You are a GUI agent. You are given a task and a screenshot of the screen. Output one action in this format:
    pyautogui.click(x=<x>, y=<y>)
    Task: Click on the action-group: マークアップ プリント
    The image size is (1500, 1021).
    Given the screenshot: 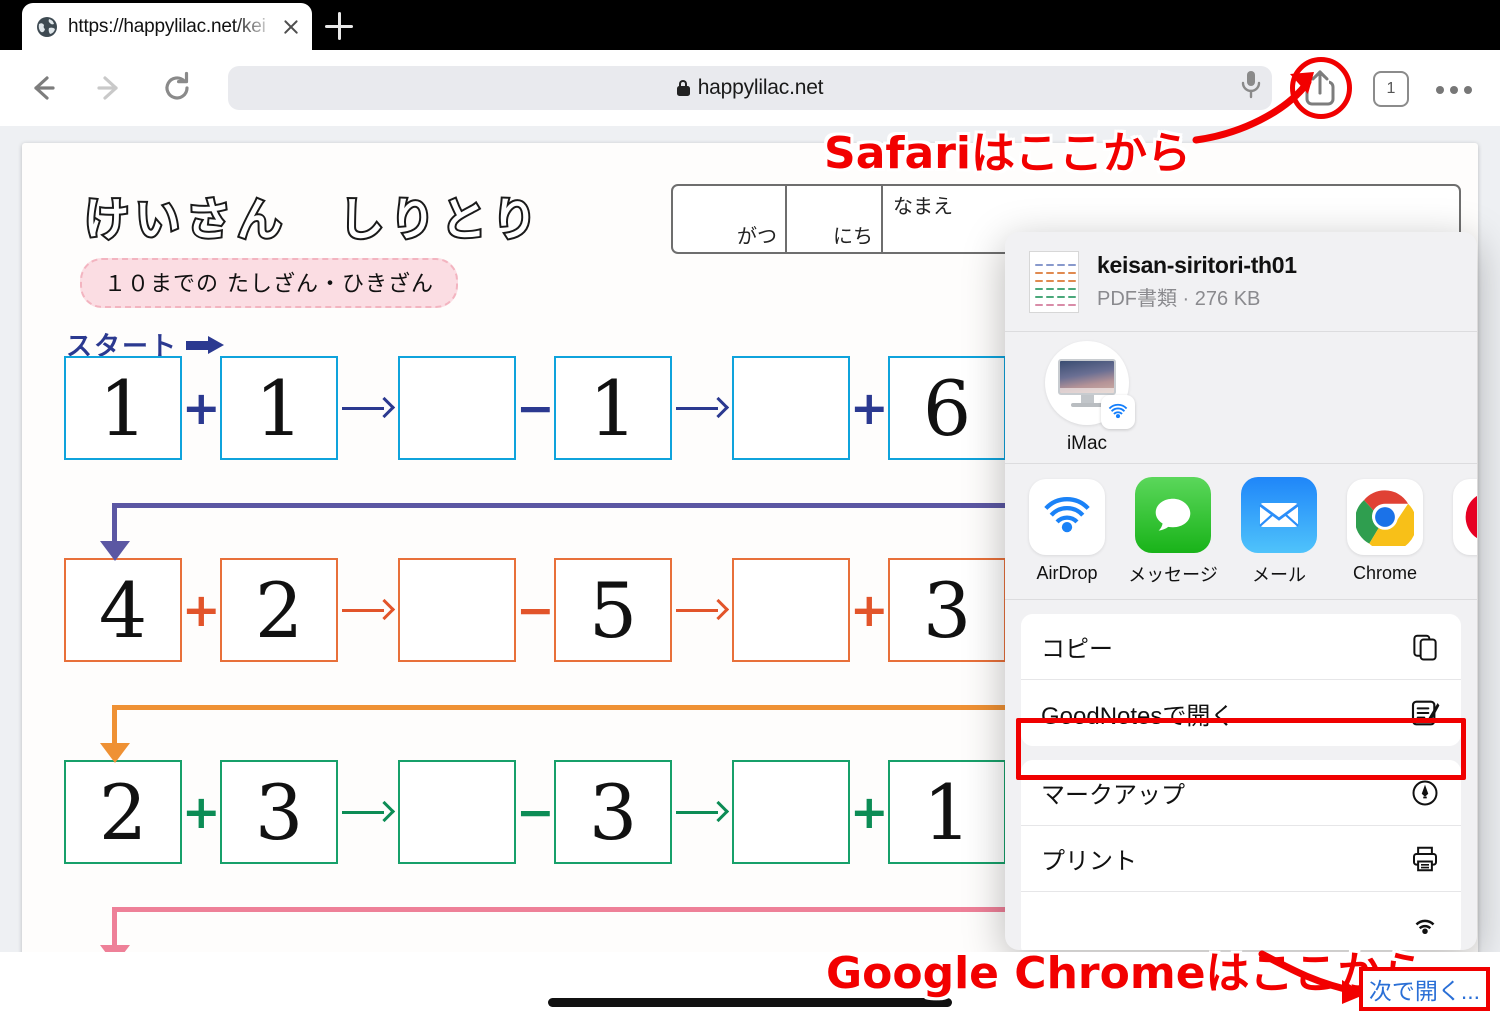 What is the action you would take?
    pyautogui.click(x=1241, y=855)
    